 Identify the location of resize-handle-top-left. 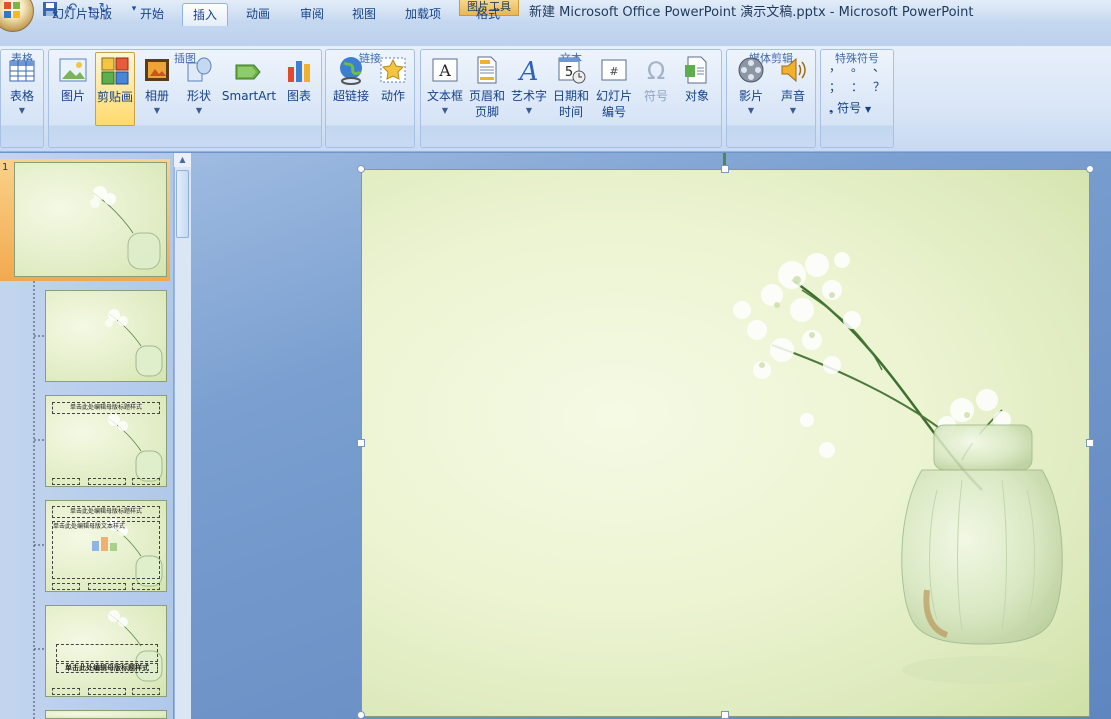
(361, 169).